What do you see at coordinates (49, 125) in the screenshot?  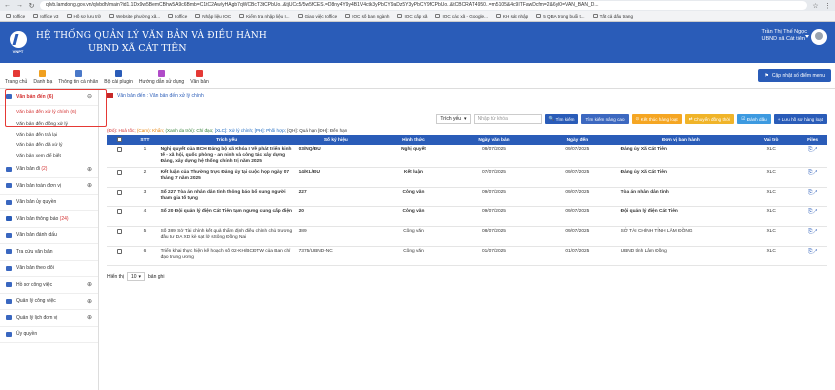 I see `sidebar-sub-coprocess: Văn bản đến đồng xử lý` at bounding box center [49, 125].